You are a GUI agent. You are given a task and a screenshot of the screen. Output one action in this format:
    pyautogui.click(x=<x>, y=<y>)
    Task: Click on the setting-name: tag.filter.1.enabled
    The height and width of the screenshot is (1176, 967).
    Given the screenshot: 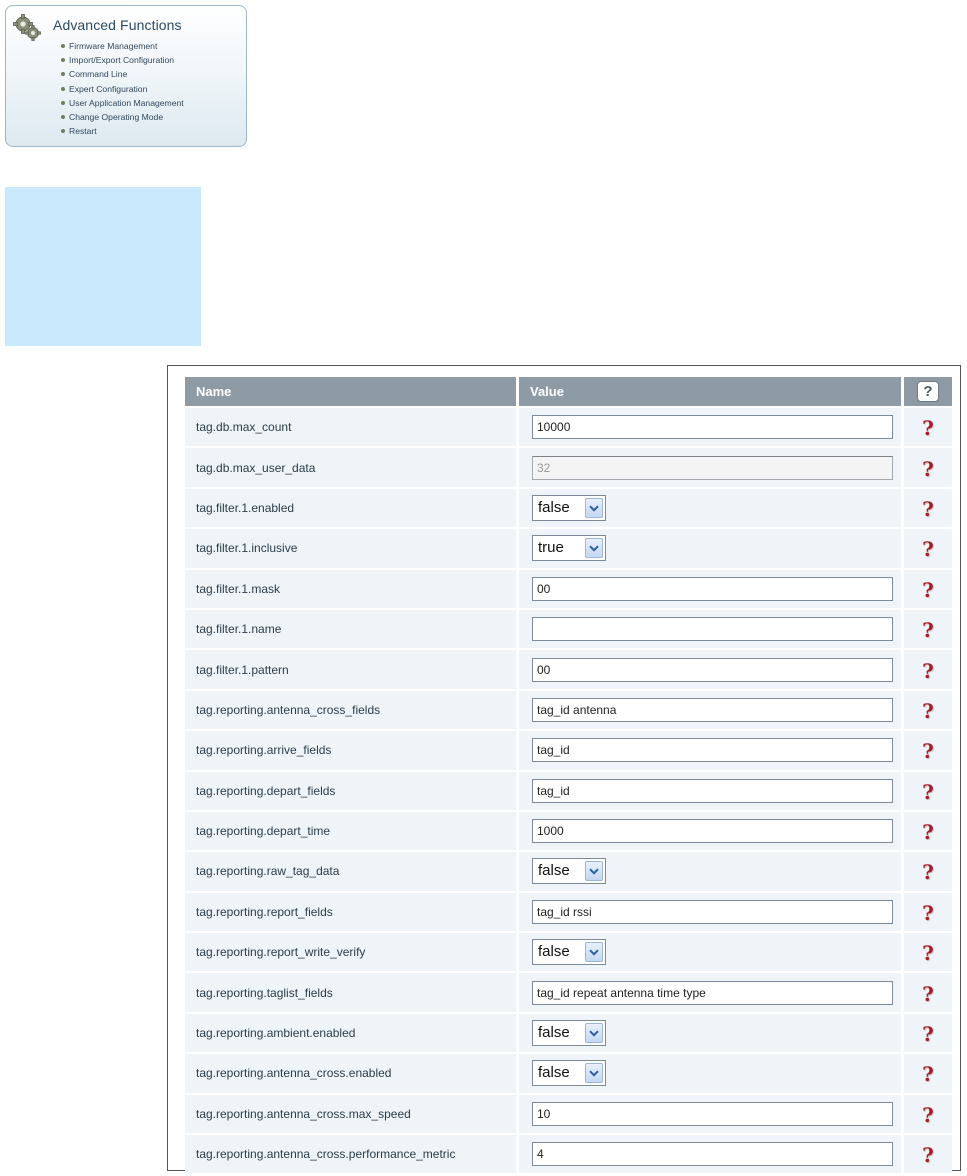 What is the action you would take?
    pyautogui.click(x=352, y=507)
    